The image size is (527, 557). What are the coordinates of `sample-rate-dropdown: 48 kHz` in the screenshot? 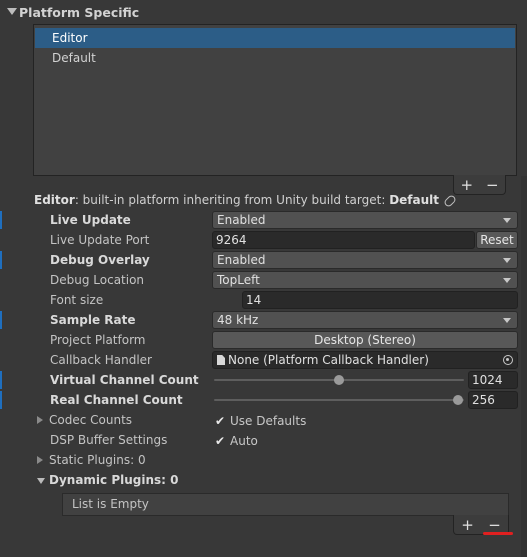 It's located at (365, 320).